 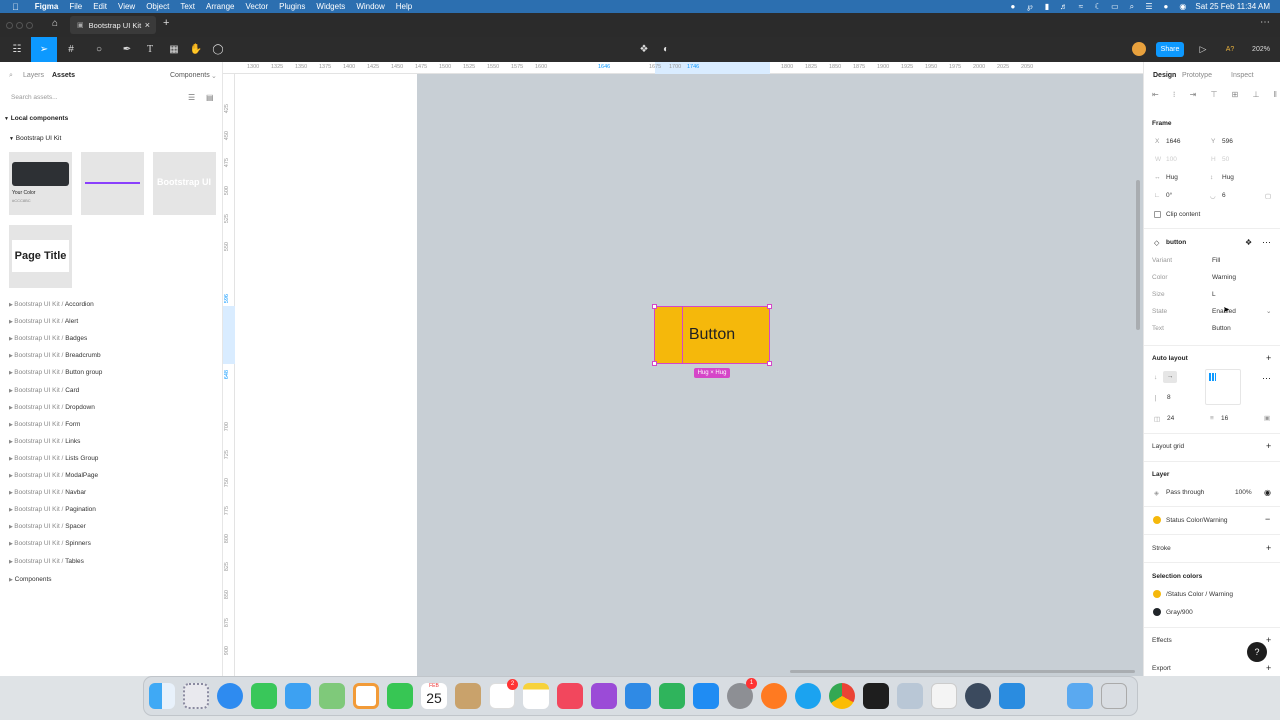 I want to click on vertical-padding-input: 16, so click(x=1224, y=418).